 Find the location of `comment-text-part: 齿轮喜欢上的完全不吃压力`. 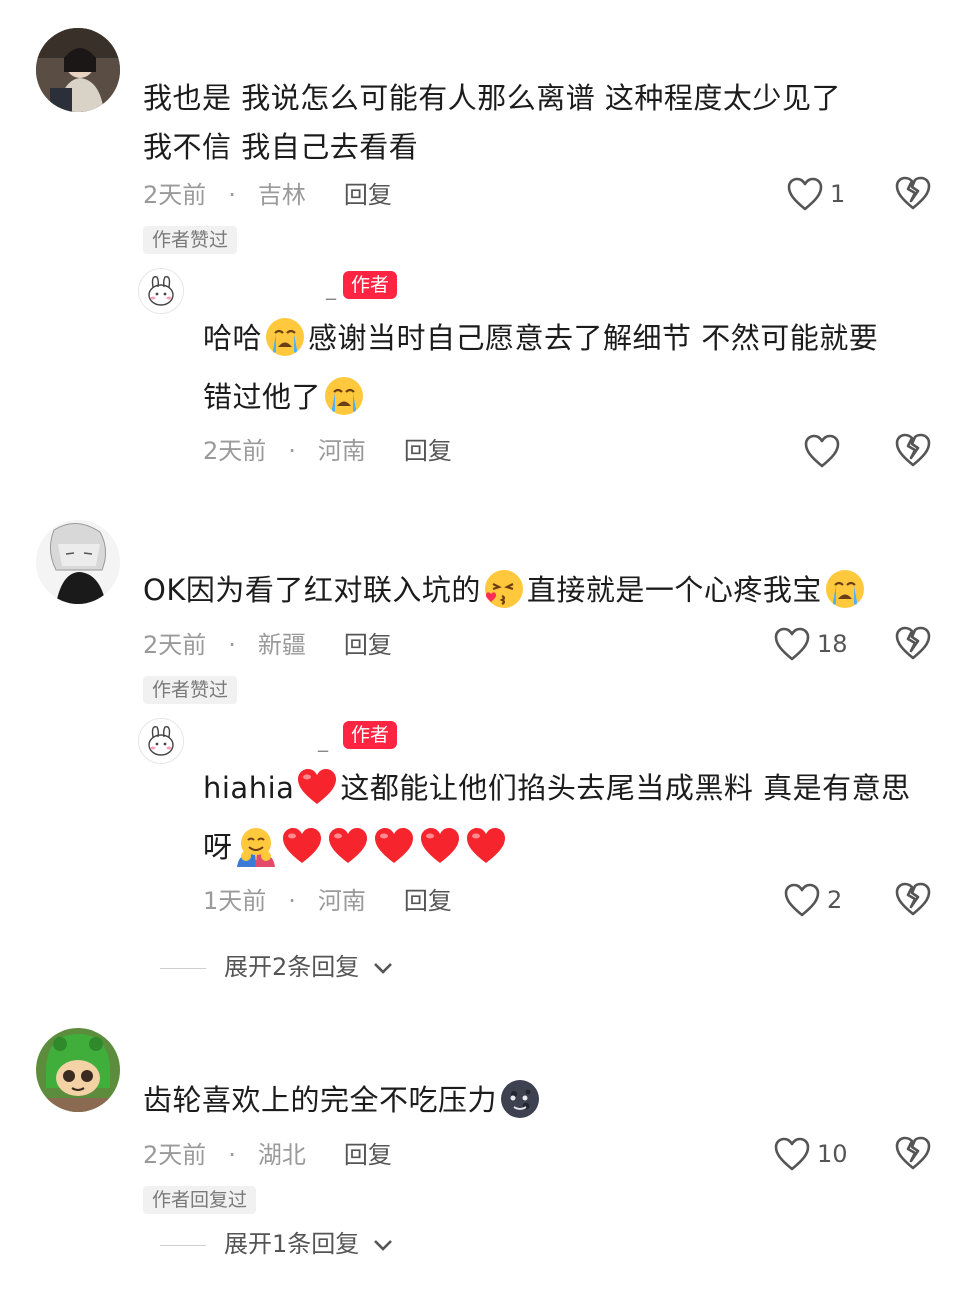

comment-text-part: 齿轮喜欢上的完全不吃压力 is located at coordinates (320, 1100).